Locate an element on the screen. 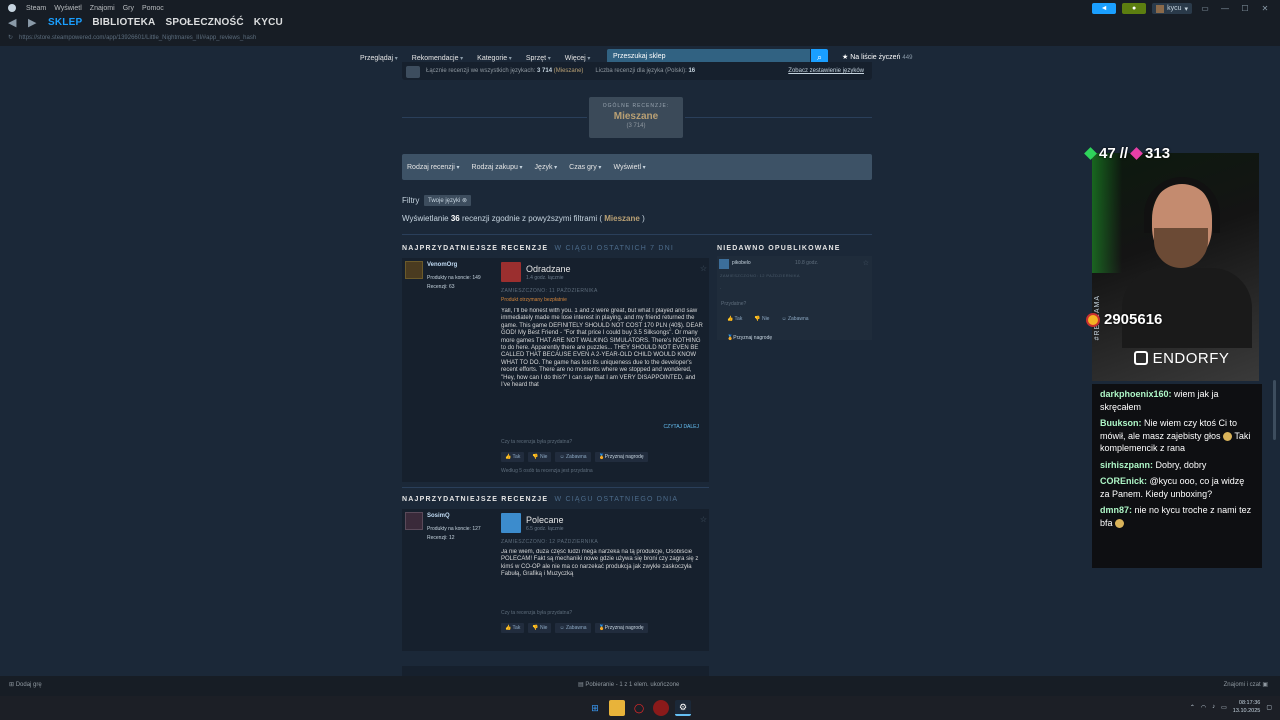 The height and width of the screenshot is (720, 1280). author-name: SosimQ is located at coordinates (438, 516).